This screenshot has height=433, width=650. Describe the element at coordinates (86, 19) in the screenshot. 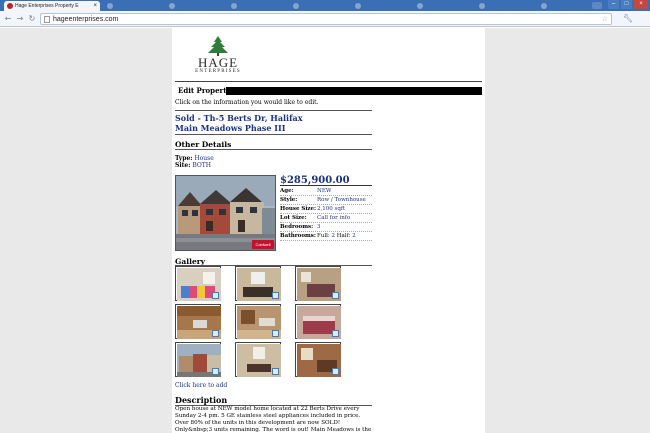

I see `url-text: hageenterprises.com` at that location.